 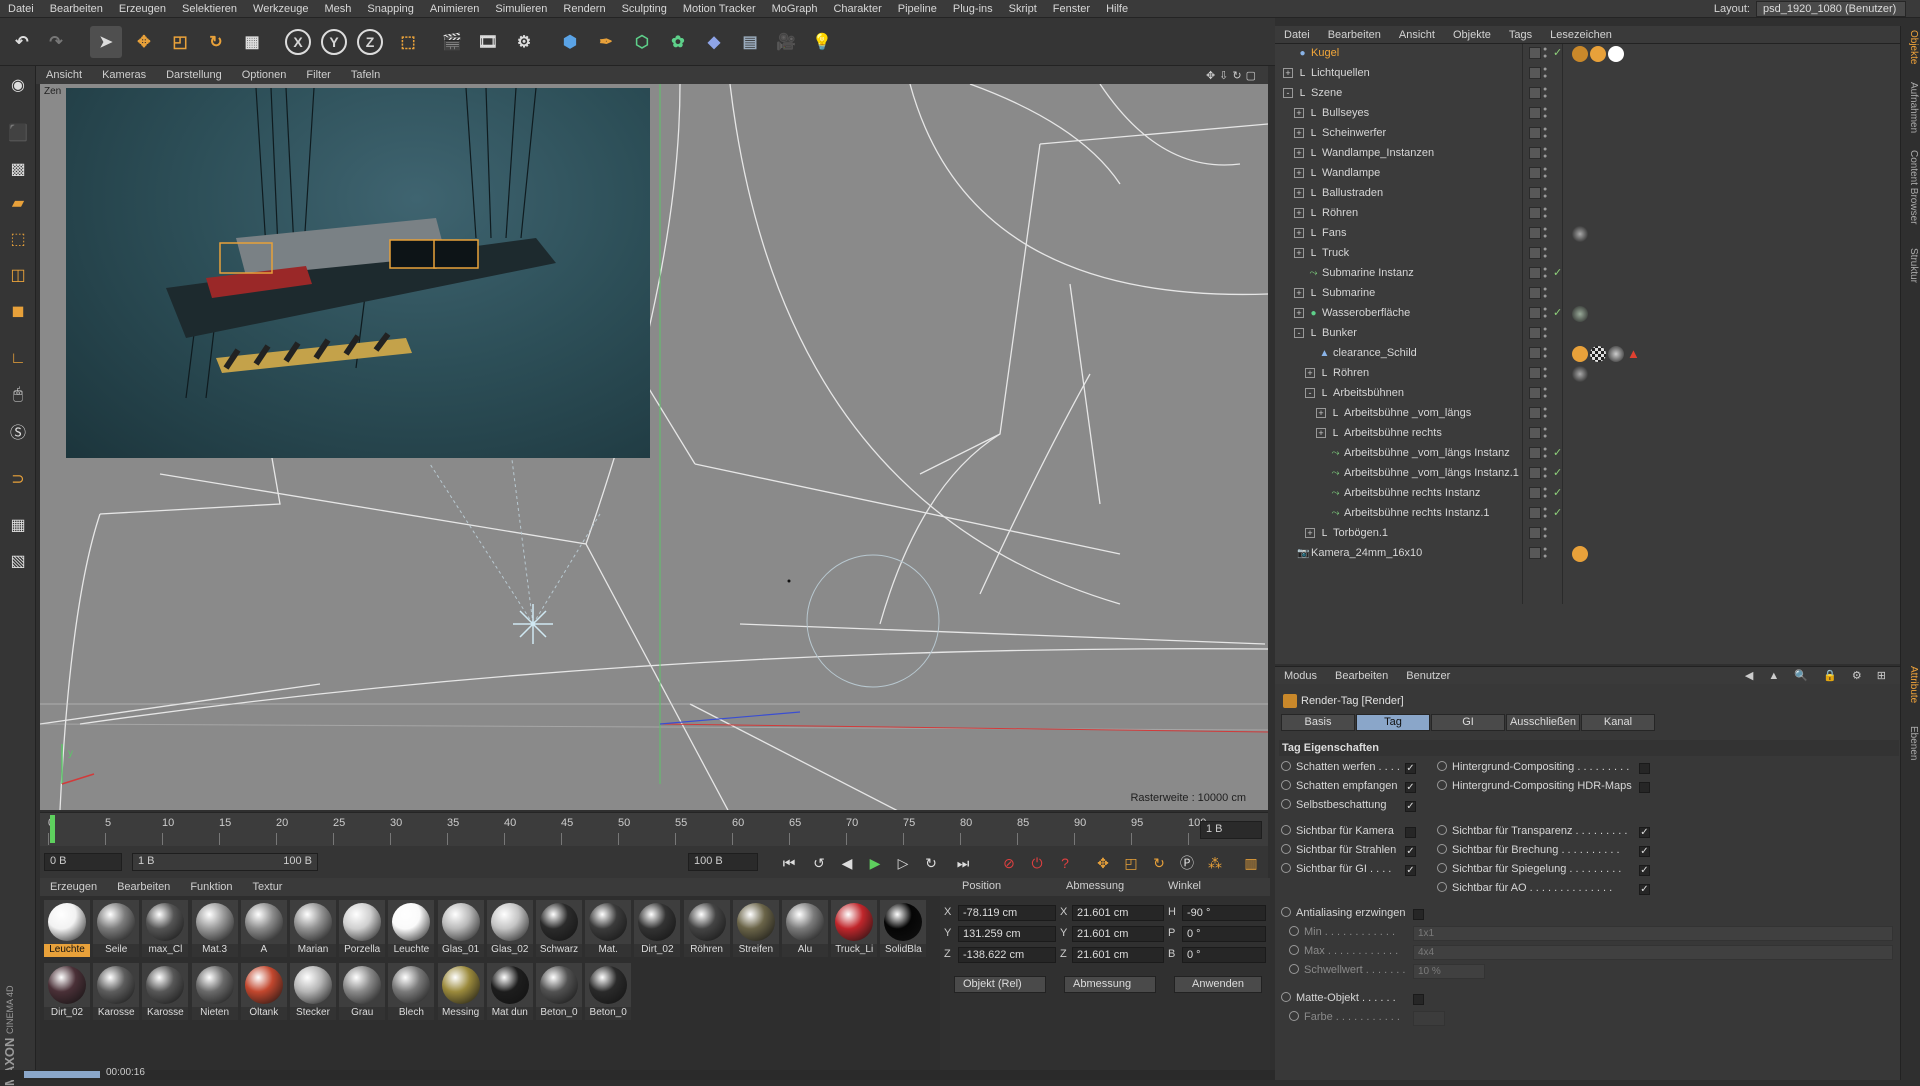 I want to click on position-field: -78.119 cm, so click(x=1007, y=913).